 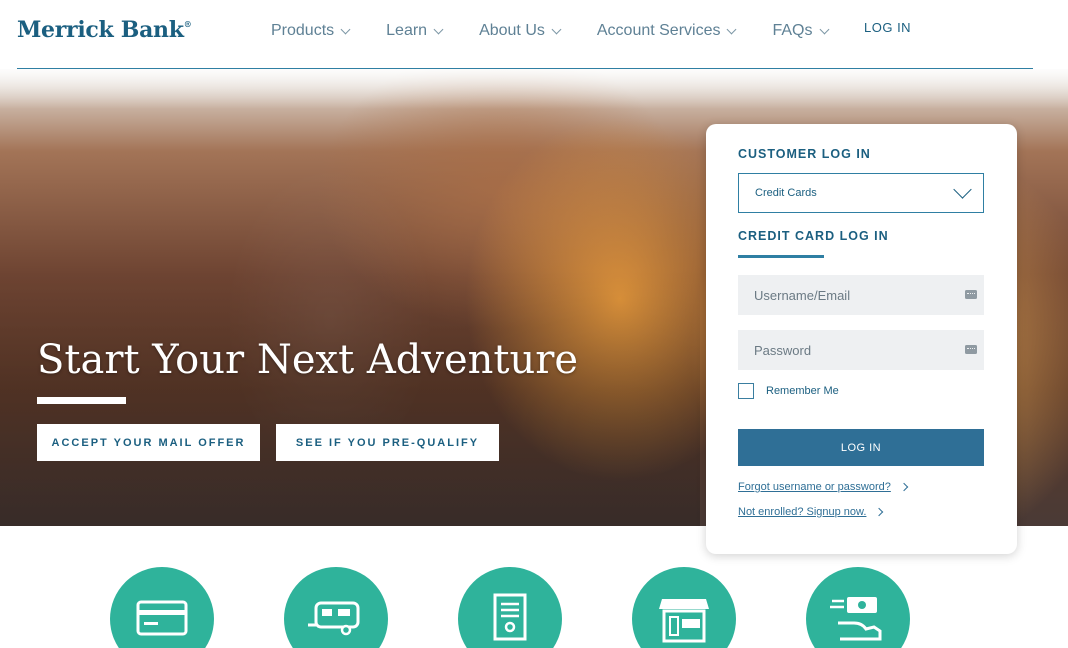 I want to click on hero-title-underline, so click(x=81, y=400).